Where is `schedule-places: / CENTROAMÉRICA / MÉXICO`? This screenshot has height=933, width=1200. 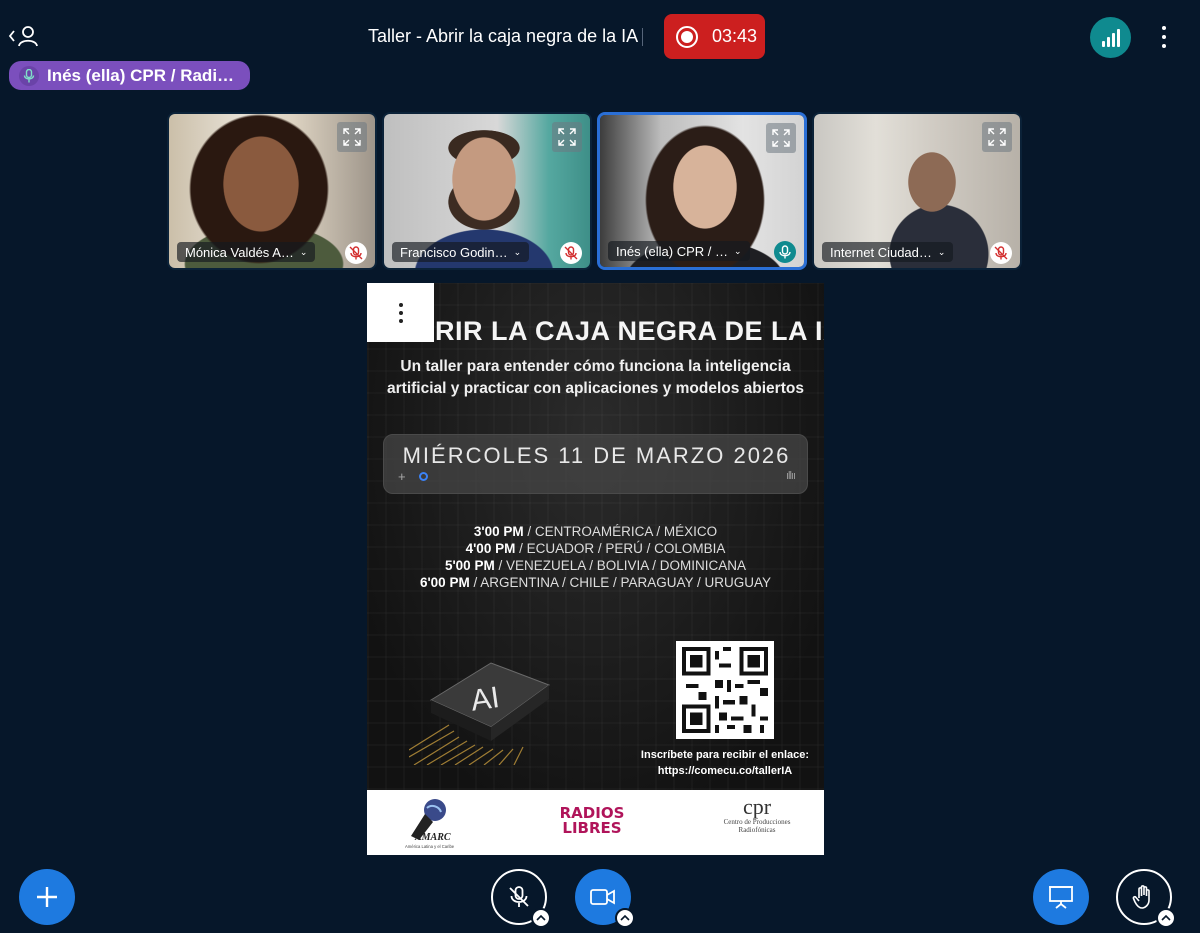 schedule-places: / CENTROAMÉRICA / MÉXICO is located at coordinates (620, 531).